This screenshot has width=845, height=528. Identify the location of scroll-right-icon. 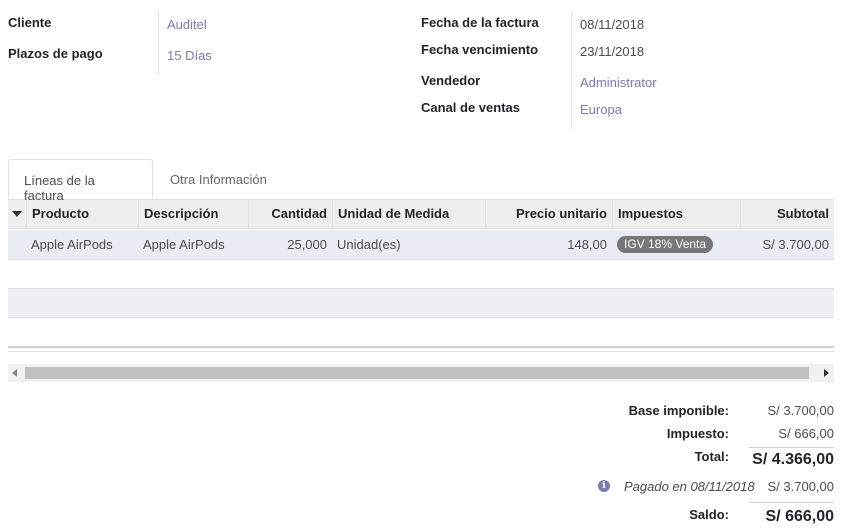
(826, 373).